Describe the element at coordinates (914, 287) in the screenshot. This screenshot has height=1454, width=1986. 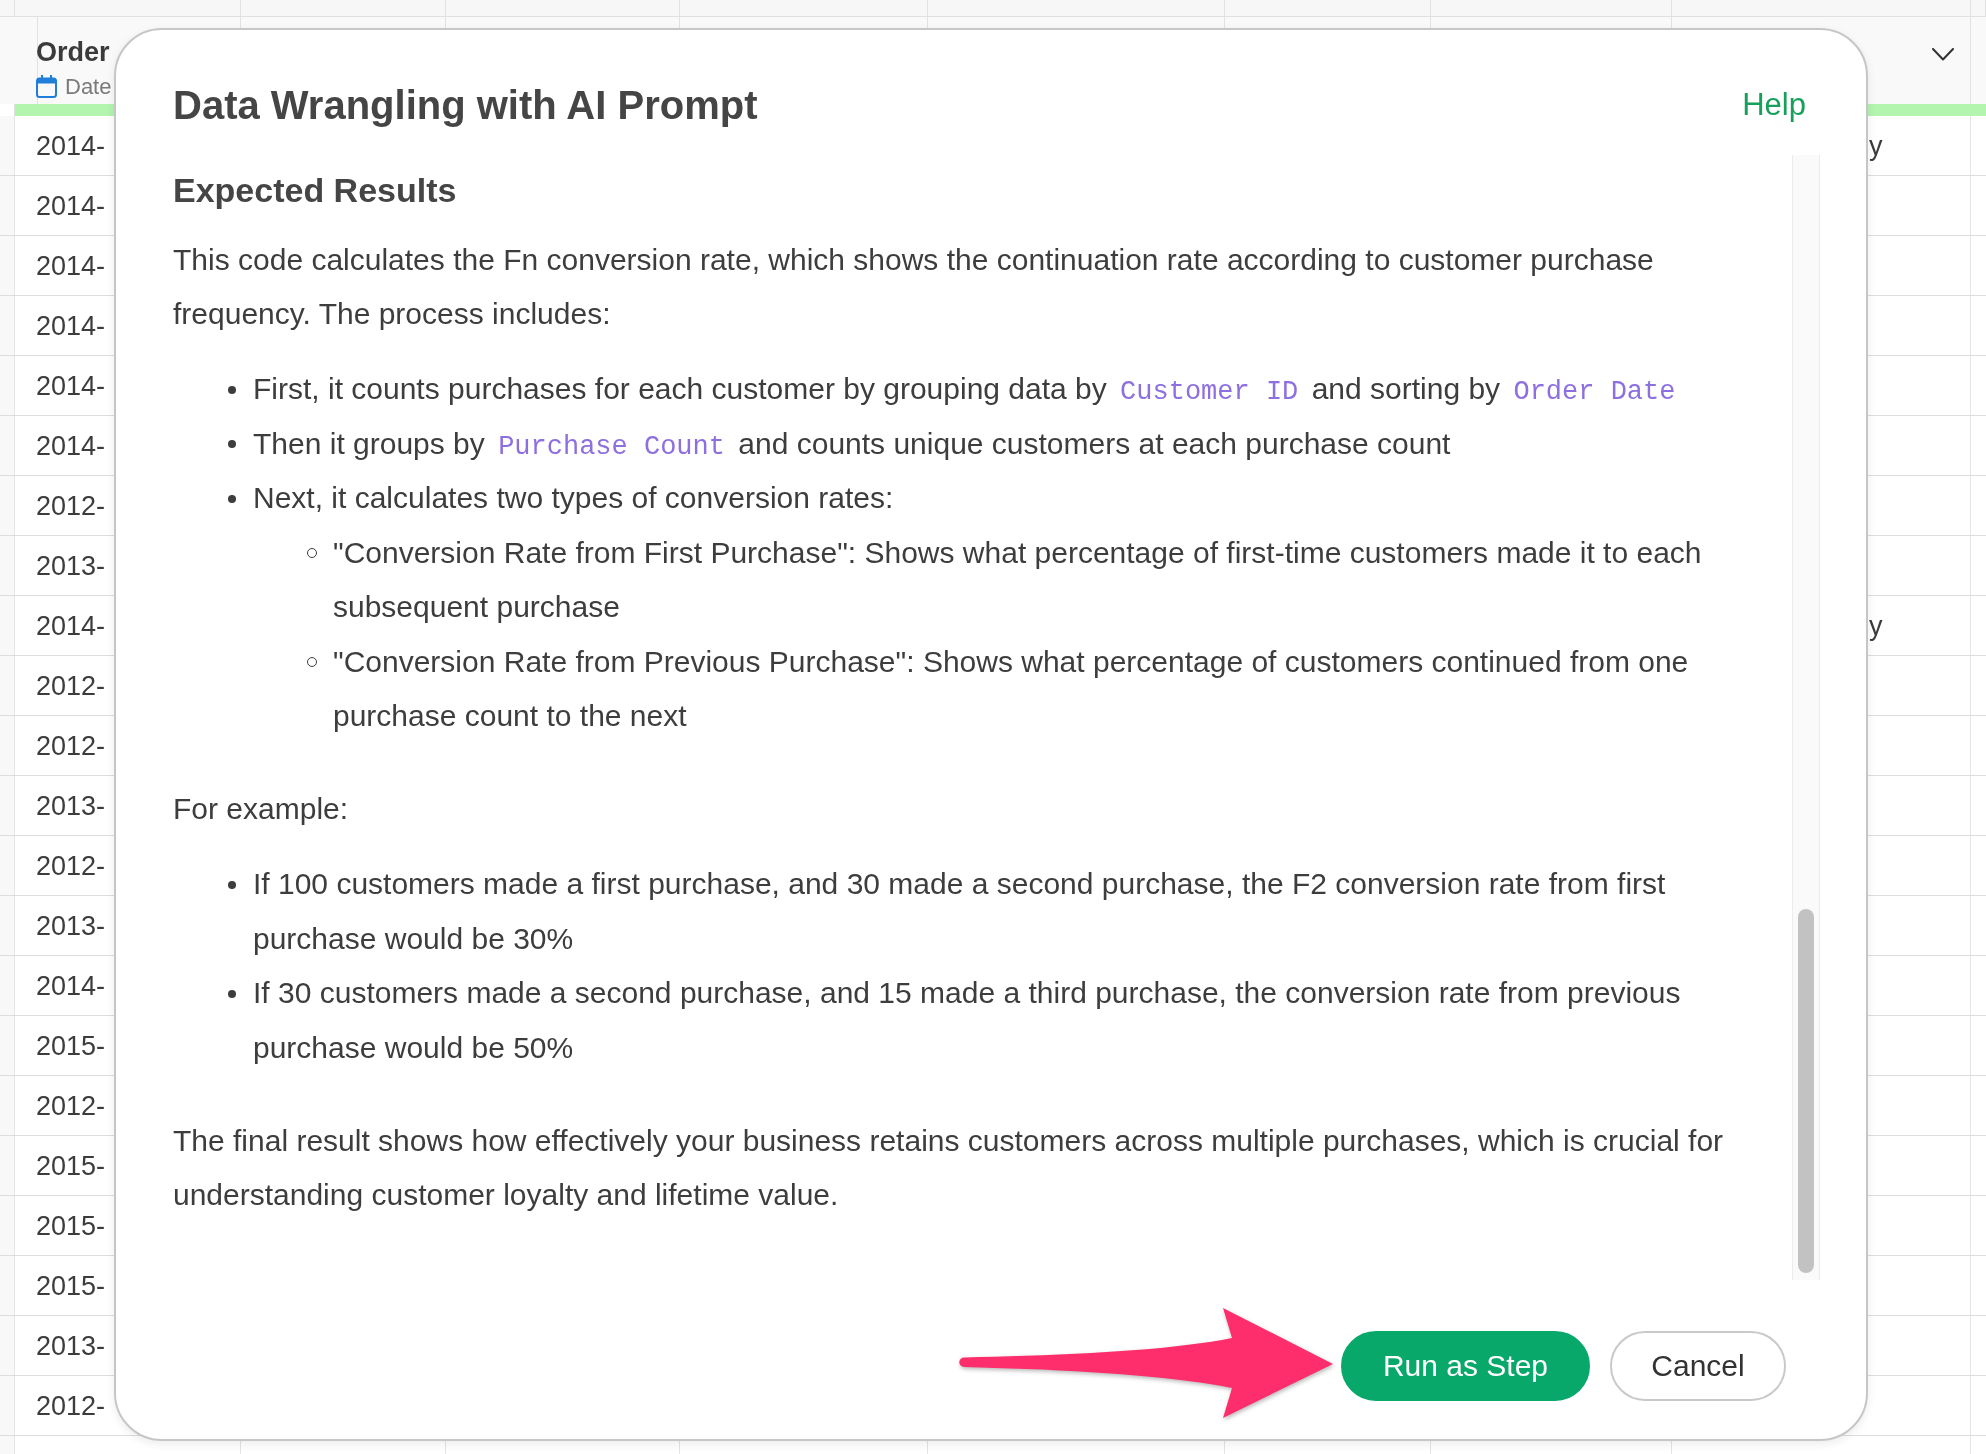
I see `paragraph: This code calculates the Fn conversion rate, which shows the continuation rate according to customer purchase frequency. The process includes:` at that location.